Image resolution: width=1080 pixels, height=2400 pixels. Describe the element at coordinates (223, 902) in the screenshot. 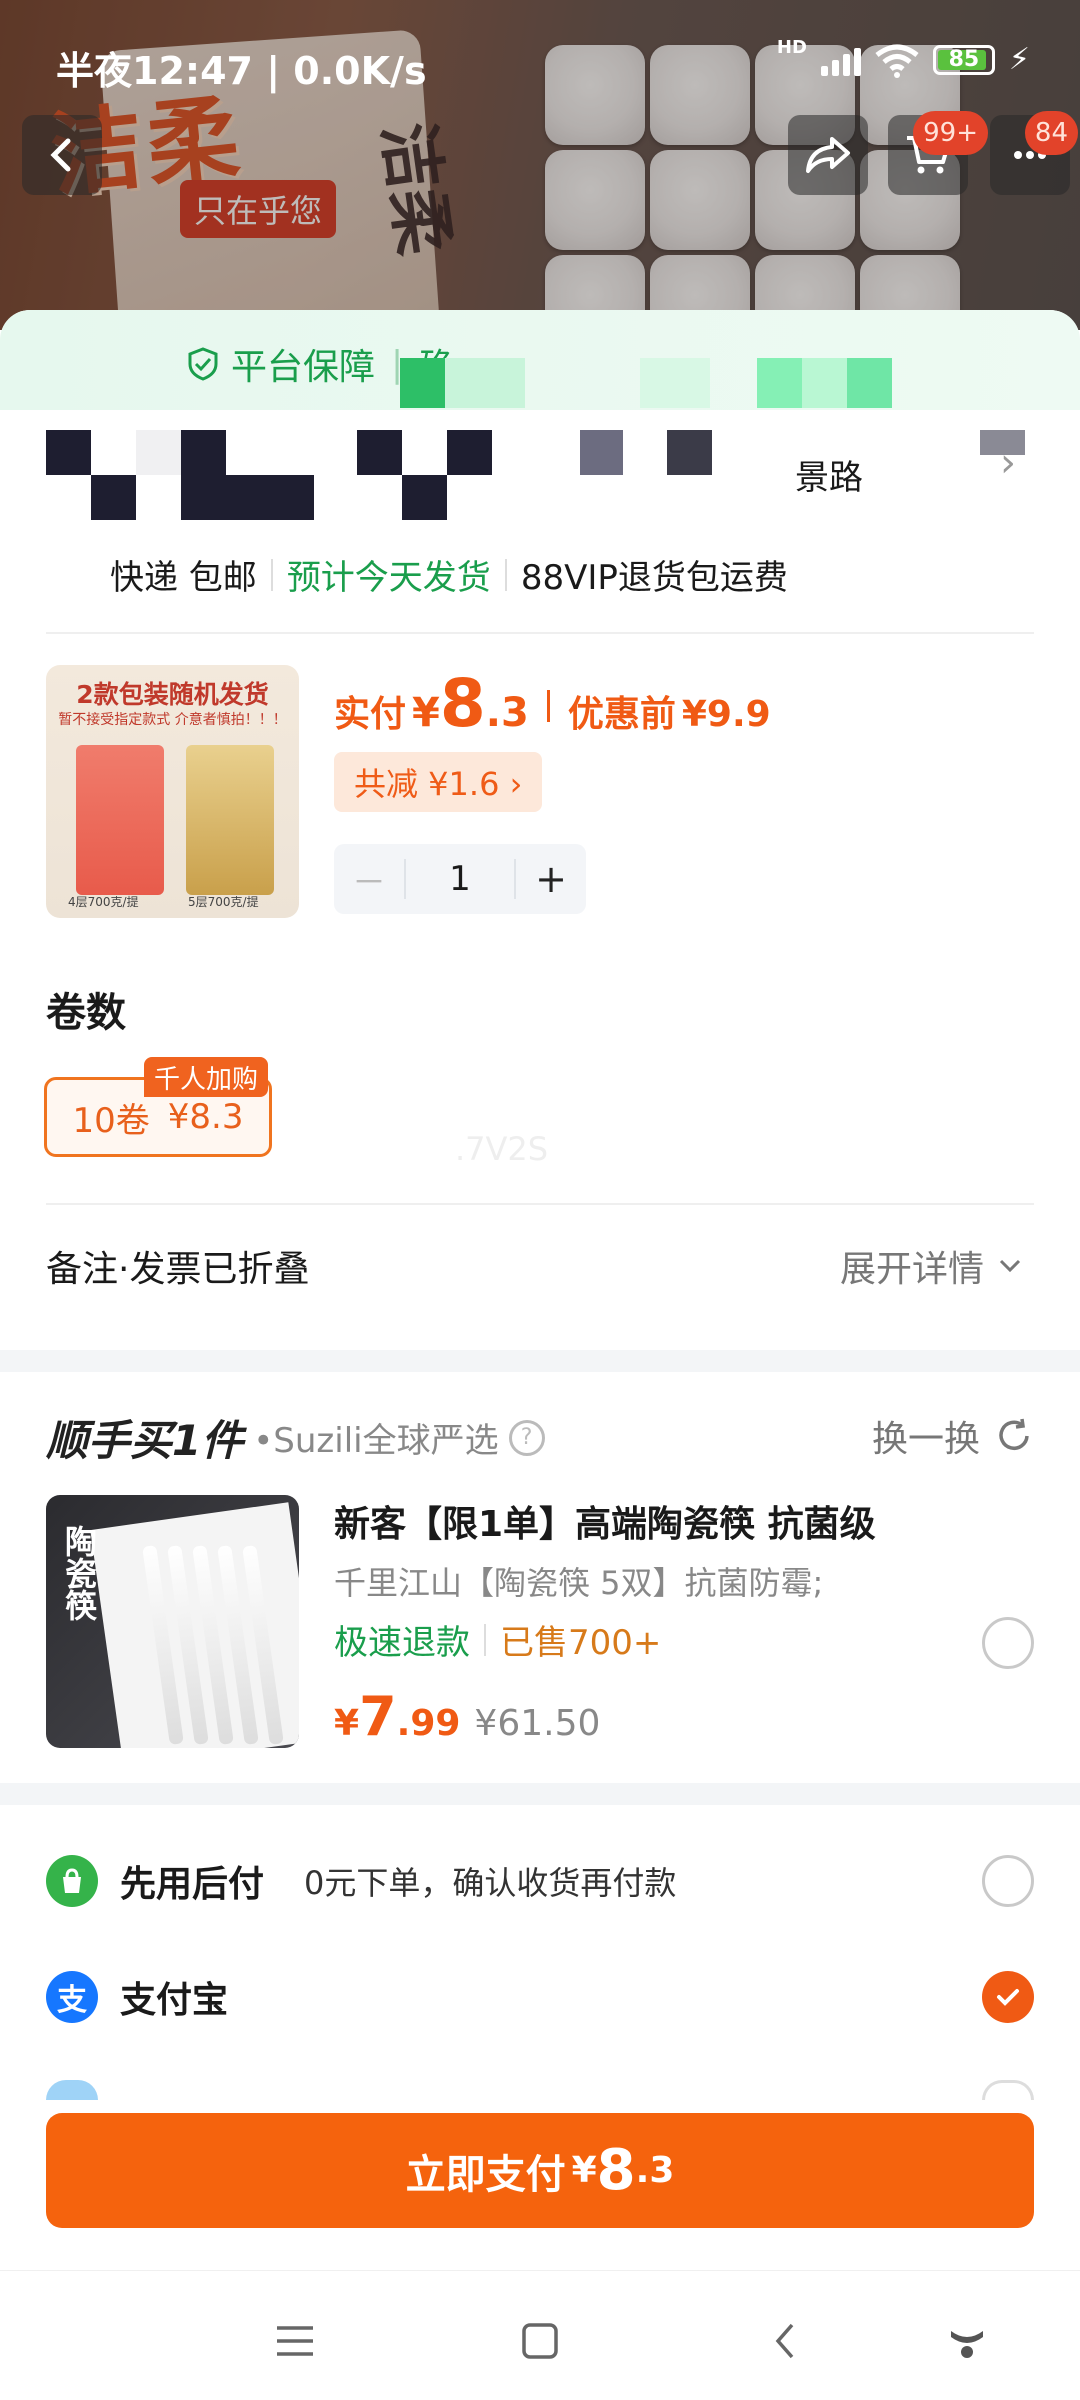

I see `product-image-label-right: 5层700克/提` at that location.